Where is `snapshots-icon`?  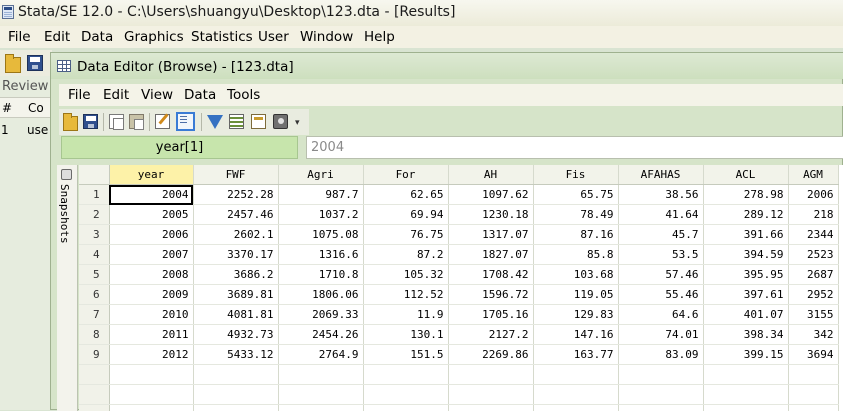
snapshots-icon is located at coordinates (280, 121).